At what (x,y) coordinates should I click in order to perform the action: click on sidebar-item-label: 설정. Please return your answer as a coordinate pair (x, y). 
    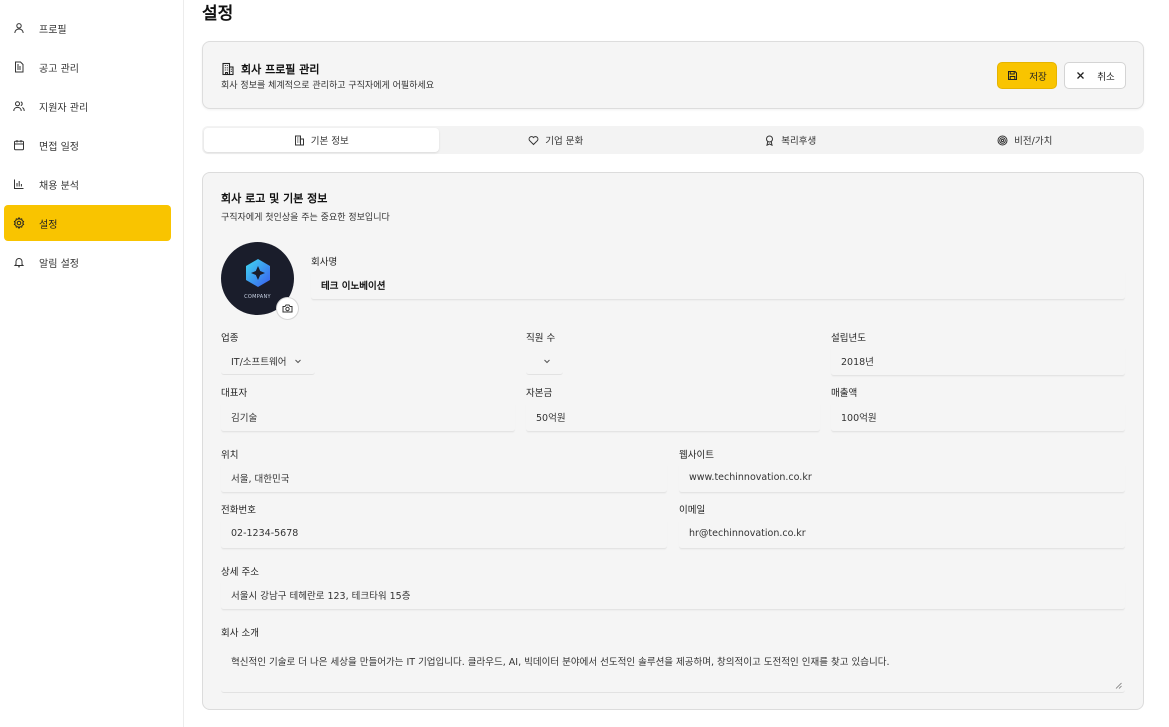
    Looking at the image, I should click on (48, 225).